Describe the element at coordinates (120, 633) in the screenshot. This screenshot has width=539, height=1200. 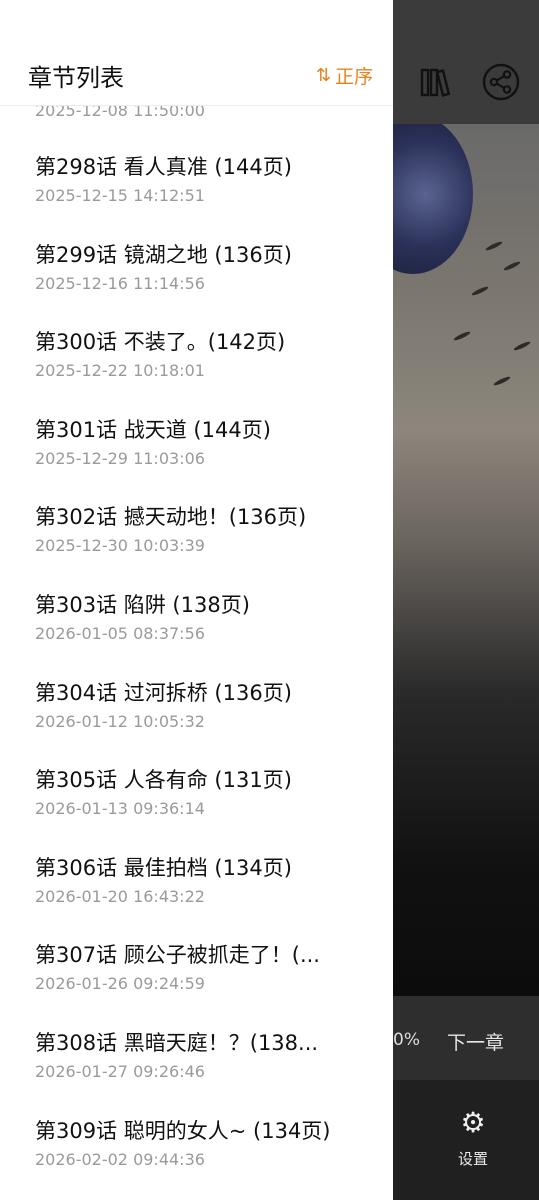
I see `chapter-date: 2026-01-05 08:37:56` at that location.